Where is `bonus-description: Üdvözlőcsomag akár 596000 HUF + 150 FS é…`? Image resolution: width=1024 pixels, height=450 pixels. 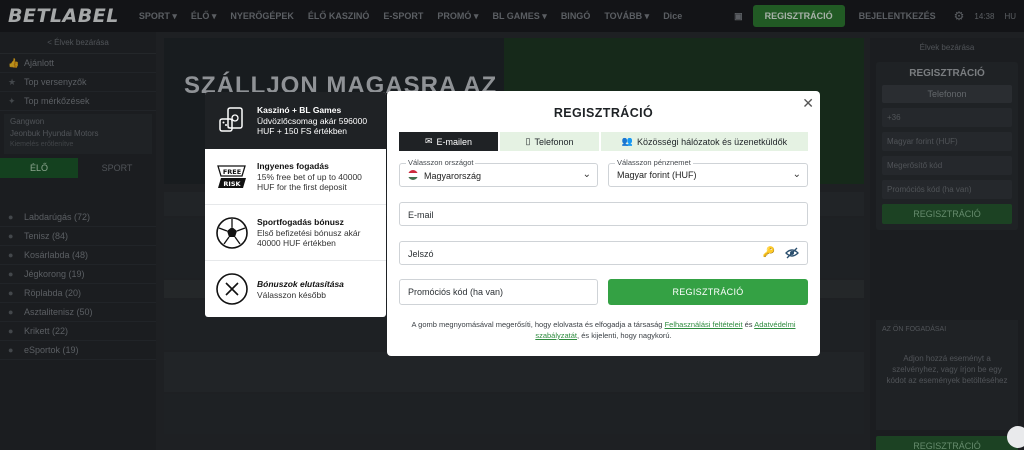
bonus-description: Üdvözlőcsomag akár 596000 HUF + 150 FS é… is located at coordinates (312, 126).